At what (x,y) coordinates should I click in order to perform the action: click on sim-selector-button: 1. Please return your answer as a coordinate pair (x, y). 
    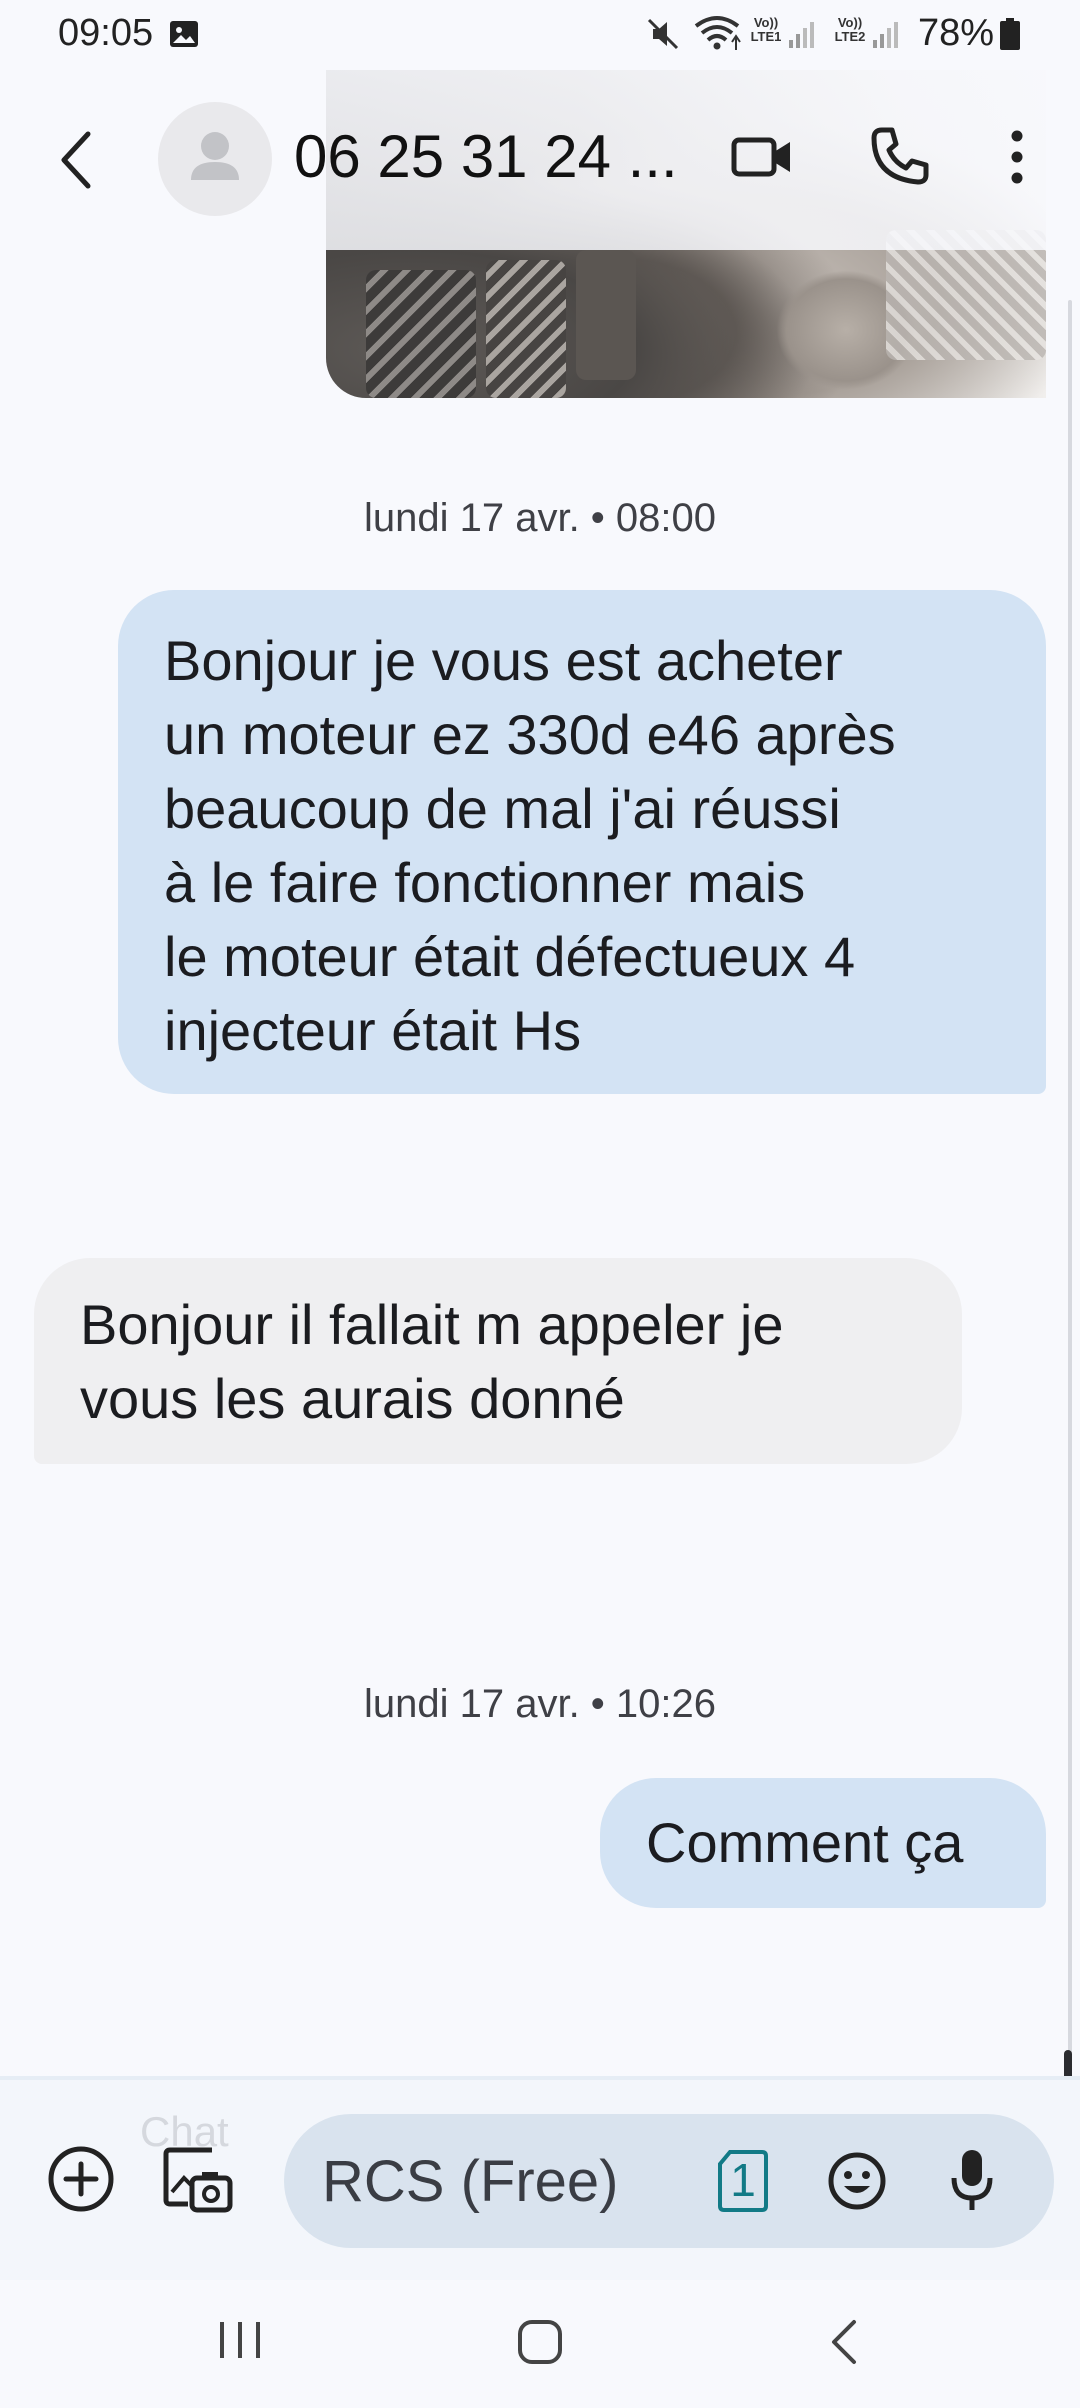
    Looking at the image, I should click on (743, 2181).